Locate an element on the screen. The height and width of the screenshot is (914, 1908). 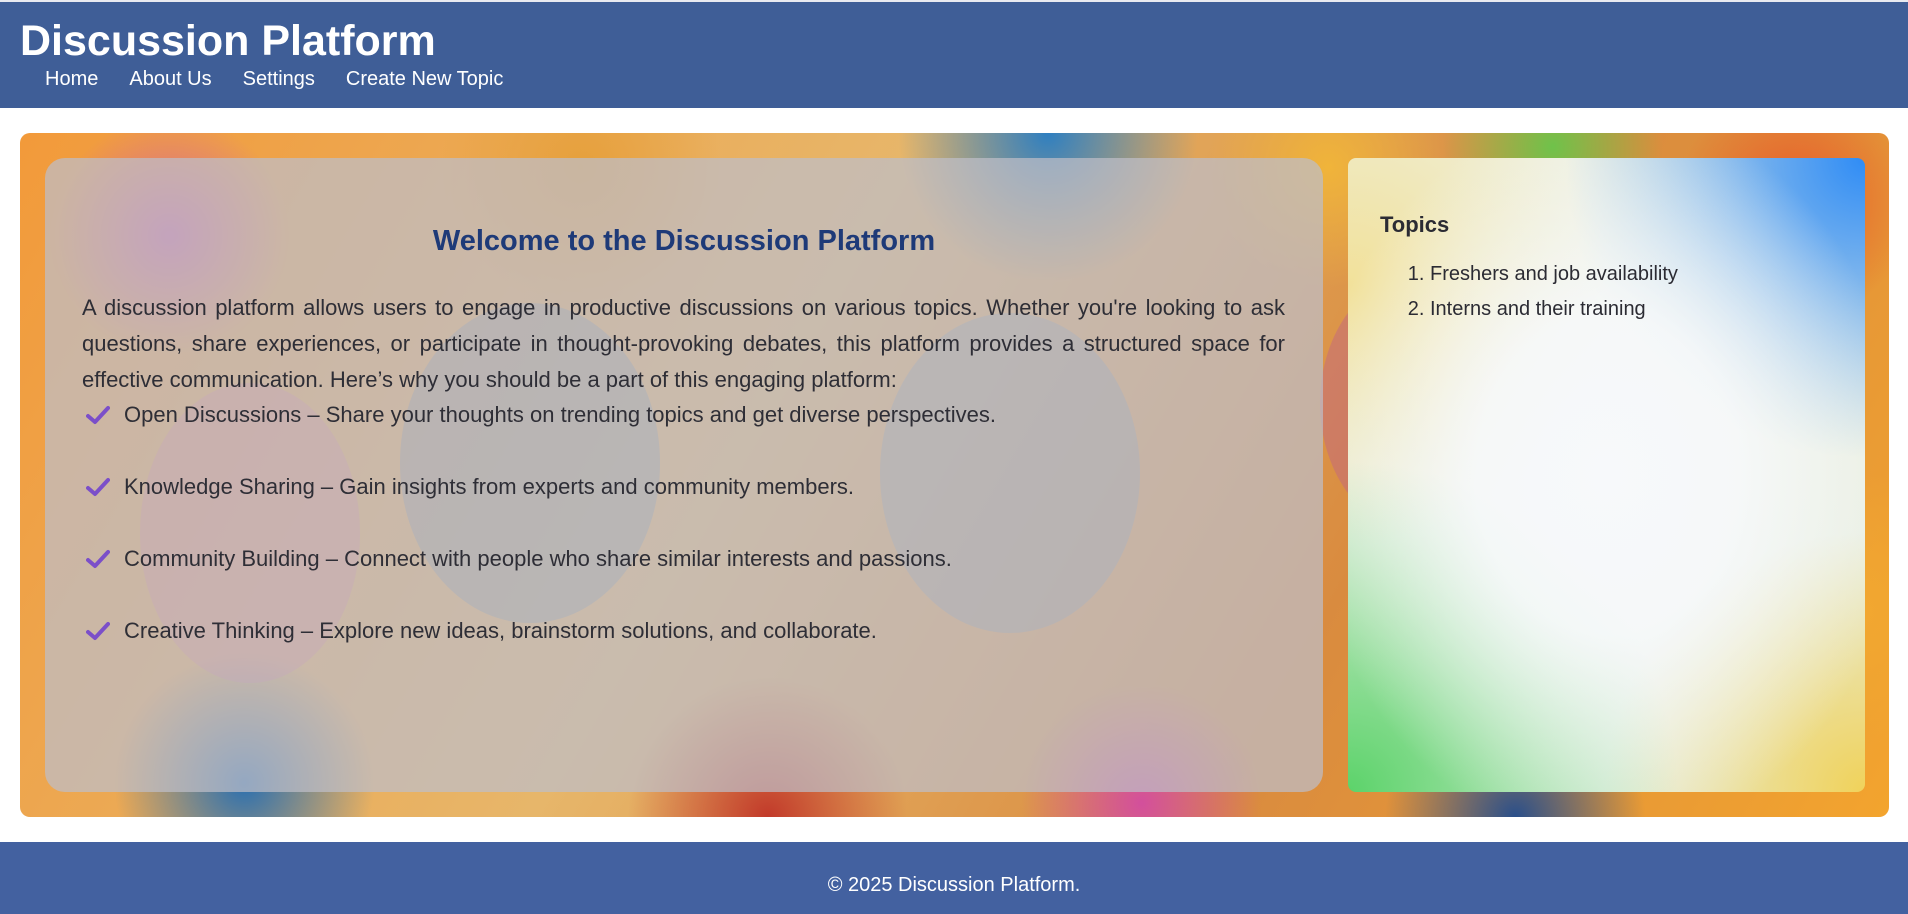
topic-item: Freshers and job availability is located at coordinates (1554, 275).